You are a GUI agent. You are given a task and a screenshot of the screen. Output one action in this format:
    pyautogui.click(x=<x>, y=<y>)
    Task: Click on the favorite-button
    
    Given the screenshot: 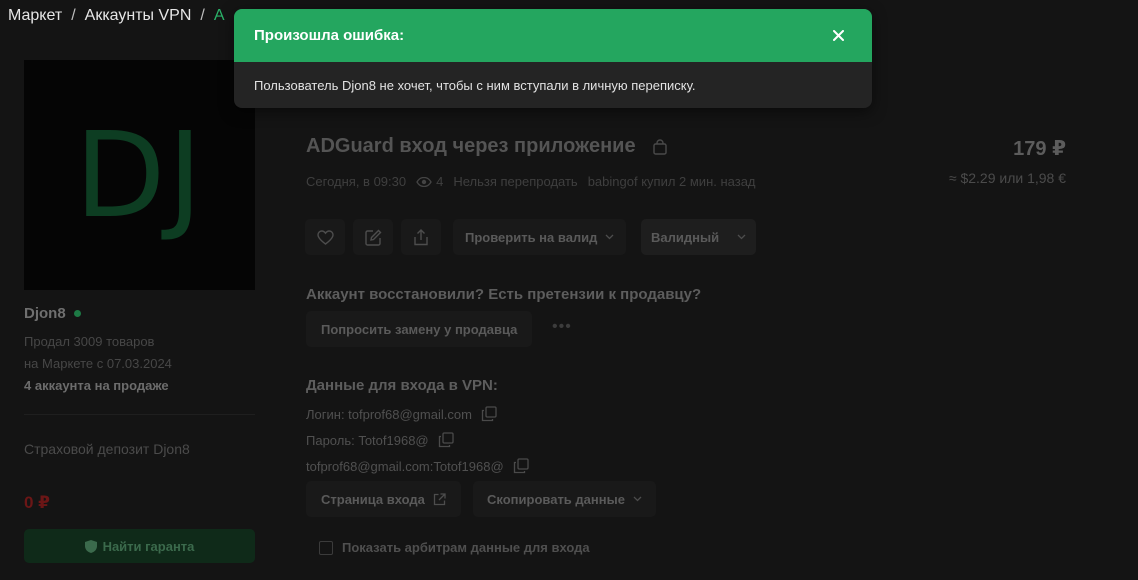 What is the action you would take?
    pyautogui.click(x=325, y=237)
    